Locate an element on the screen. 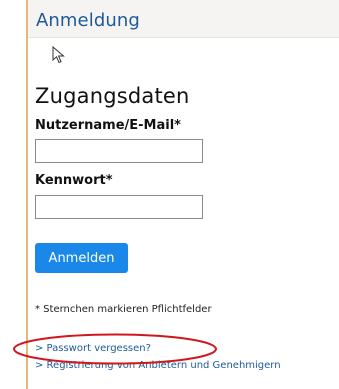 The width and height of the screenshot is (339, 389). mouse-pointer-icon is located at coordinates (58, 55).